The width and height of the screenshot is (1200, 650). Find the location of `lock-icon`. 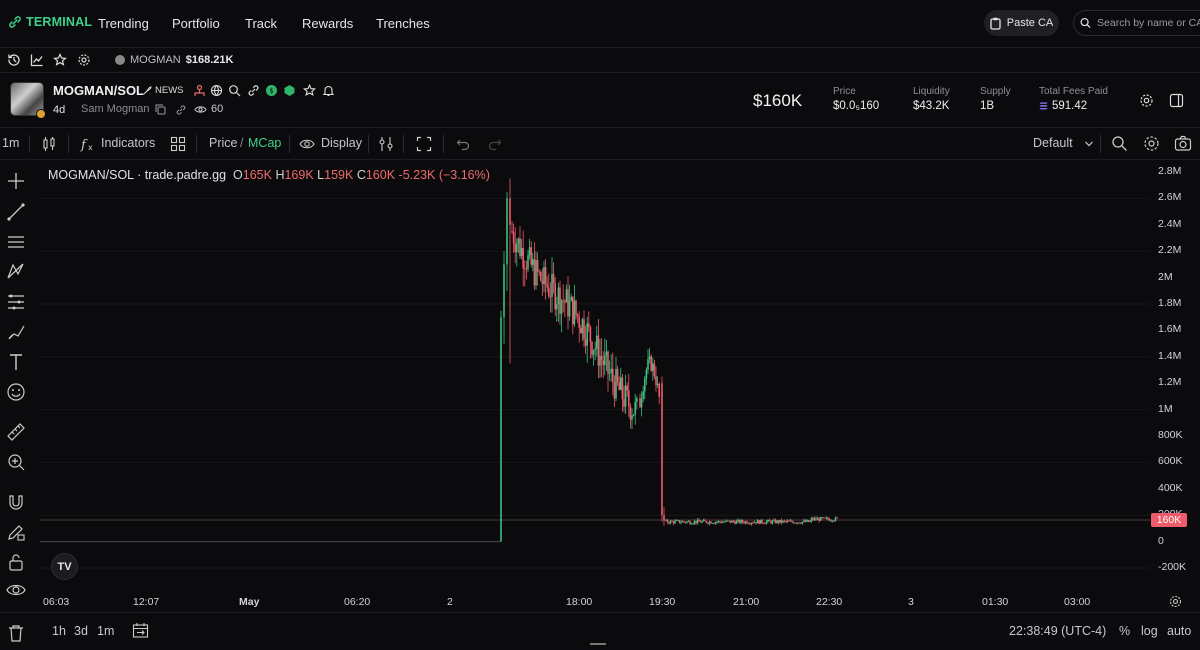

lock-icon is located at coordinates (16, 562).